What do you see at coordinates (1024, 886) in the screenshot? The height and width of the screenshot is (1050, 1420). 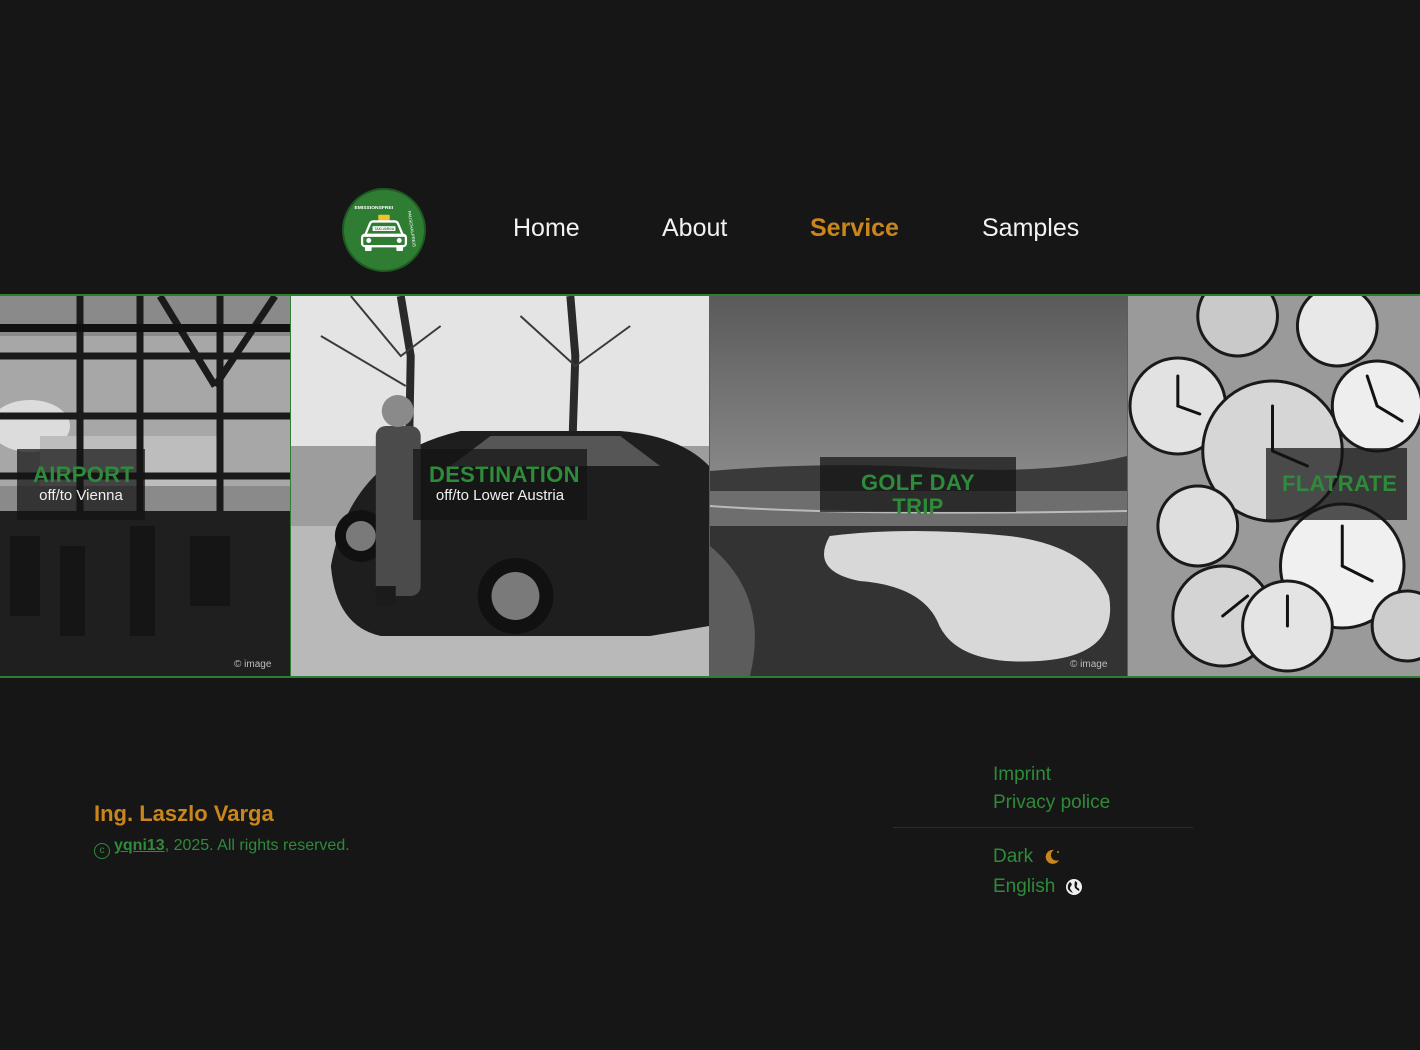 I see `language-label: English` at bounding box center [1024, 886].